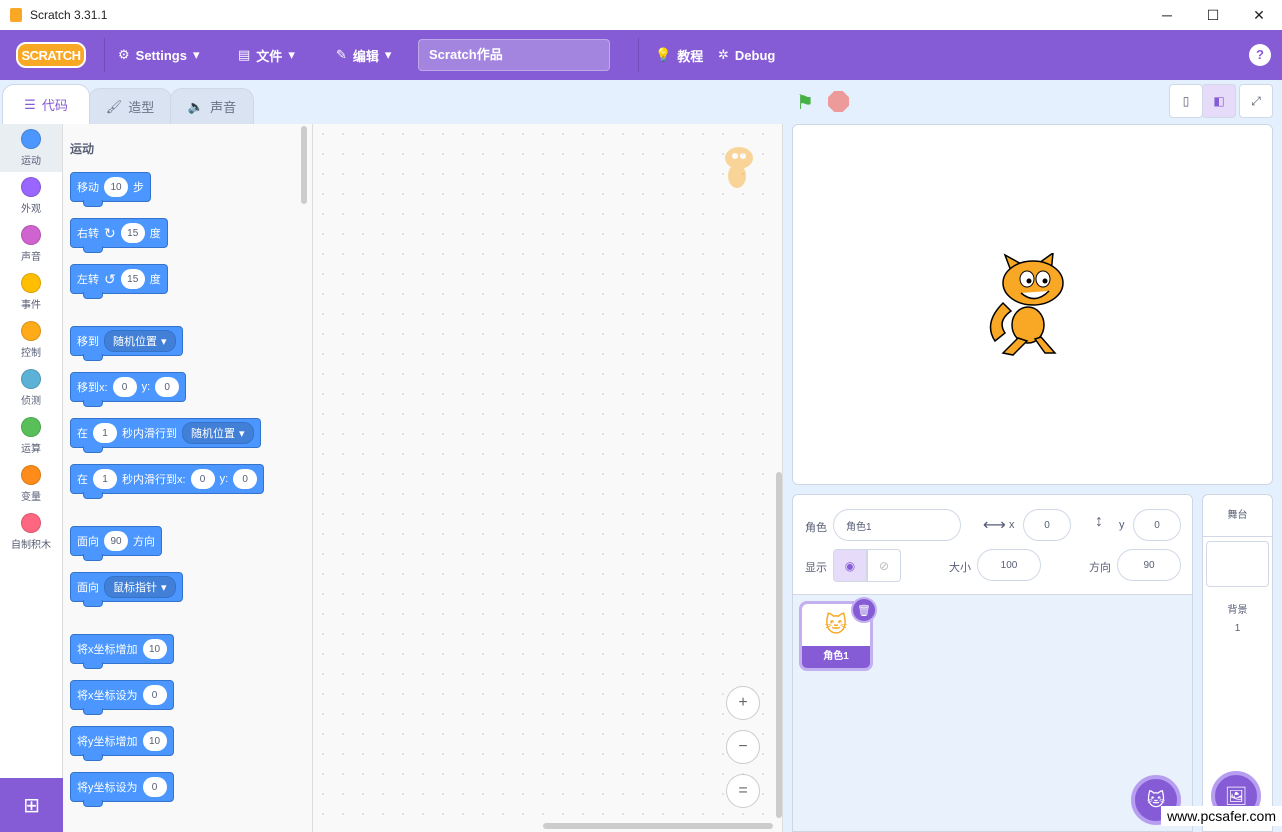  I want to click on stage-selector: 舞台 背景 1 🖼, so click(1237, 663).